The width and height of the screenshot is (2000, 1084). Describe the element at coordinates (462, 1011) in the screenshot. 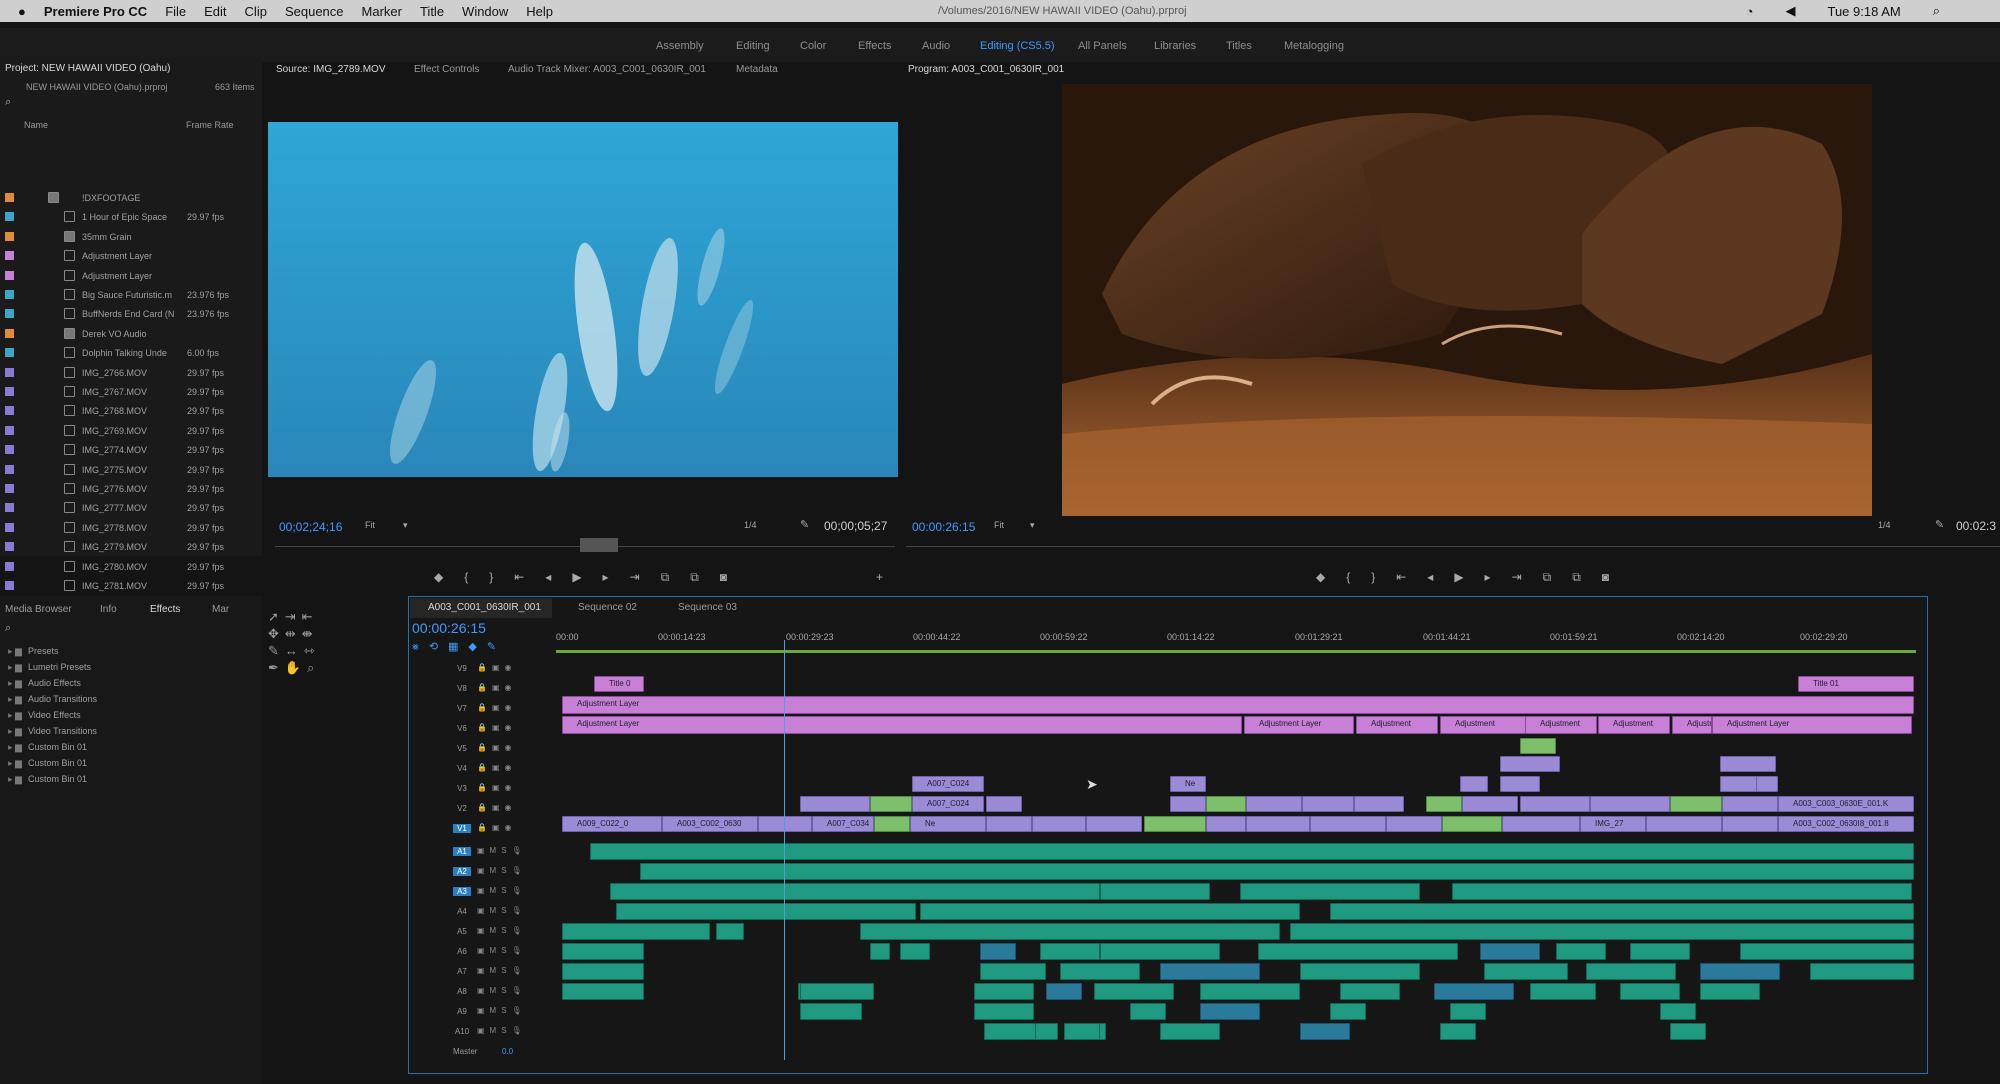

I see `track-label: A9` at that location.